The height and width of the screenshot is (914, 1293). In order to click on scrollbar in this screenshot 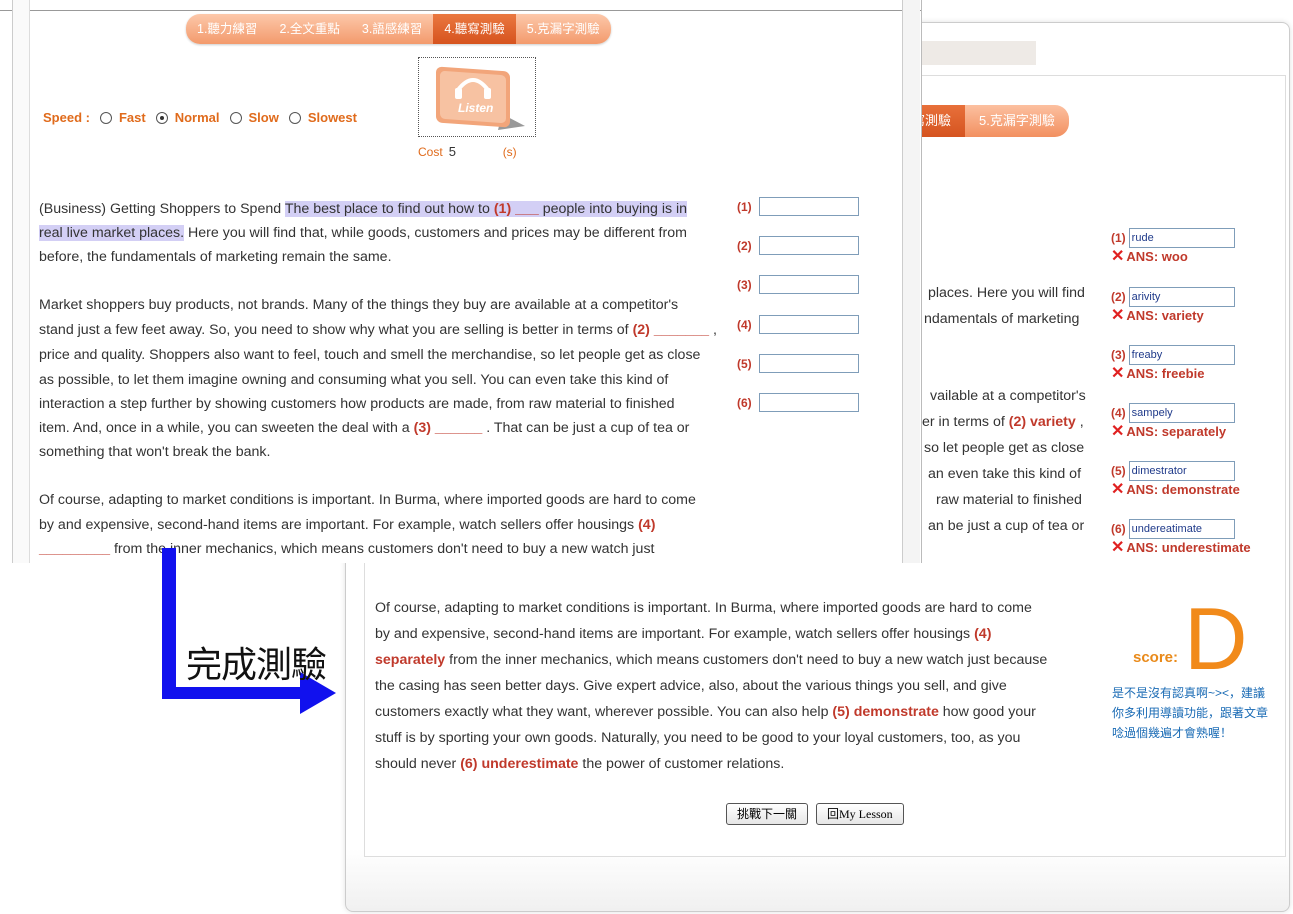, I will do `click(911, 281)`.